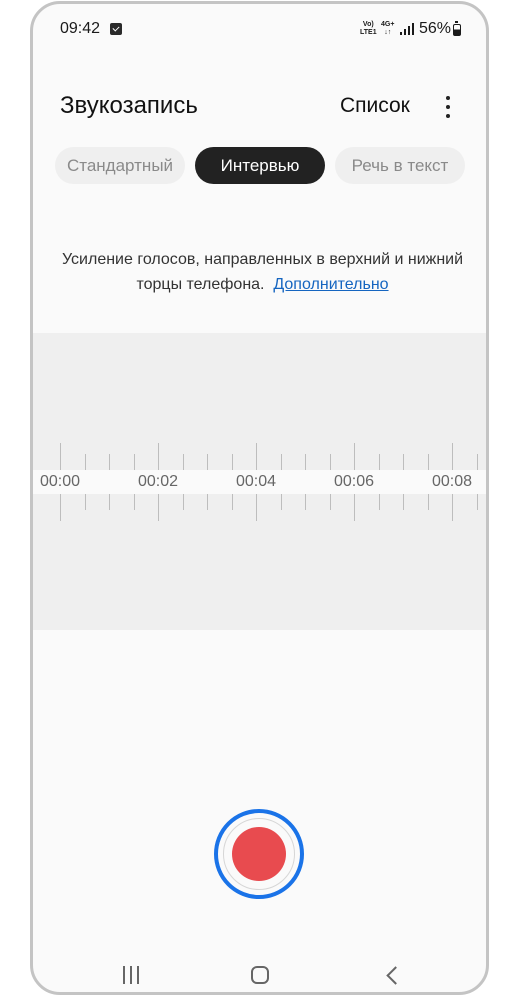  What do you see at coordinates (452, 481) in the screenshot?
I see `timeline-label: 00:08` at bounding box center [452, 481].